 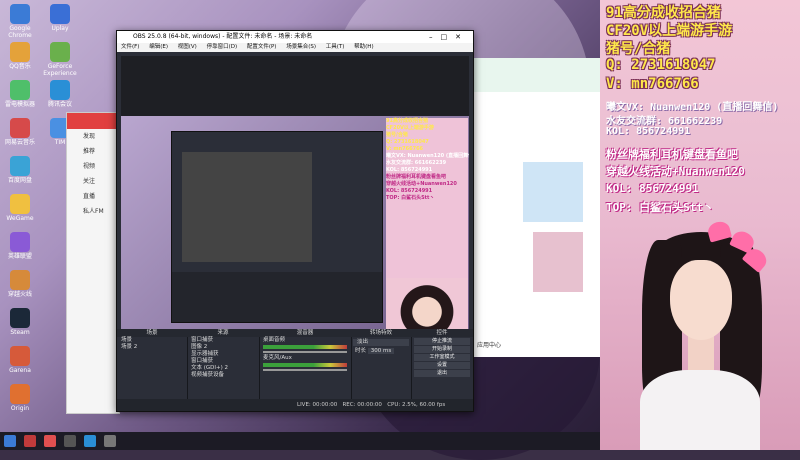 What do you see at coordinates (489, 344) in the screenshot?
I see `app-center-label: 应用中心` at bounding box center [489, 344].